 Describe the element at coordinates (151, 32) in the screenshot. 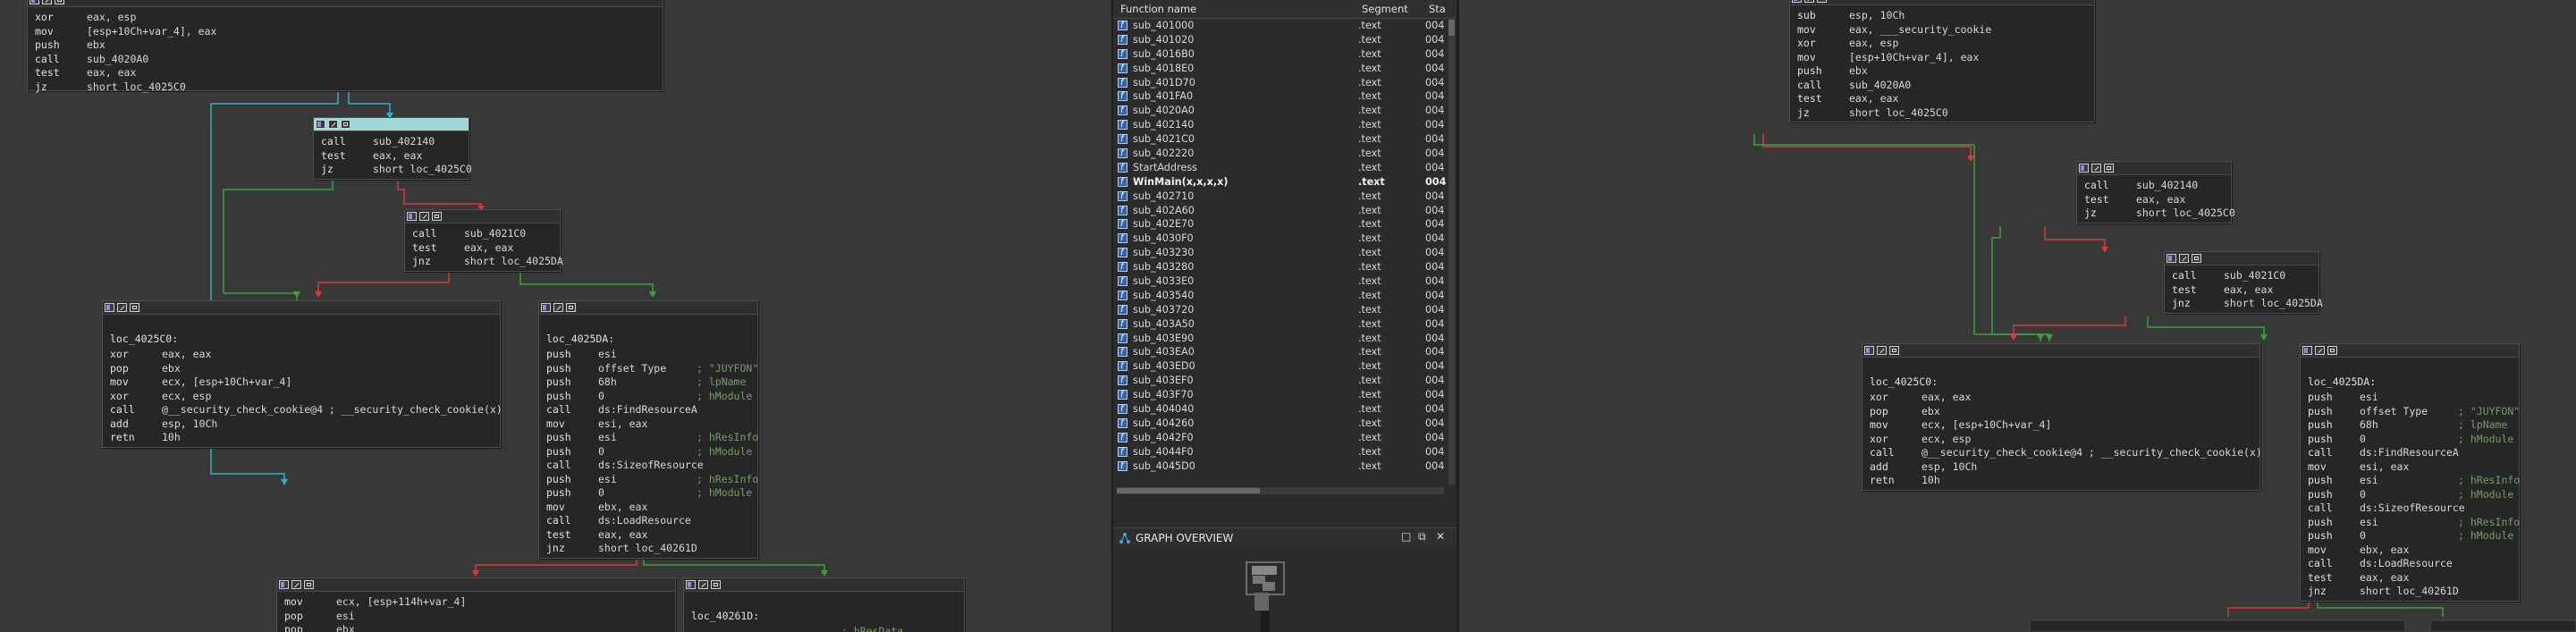

I see `operands: [esp+10Ch+var_4], eax` at that location.